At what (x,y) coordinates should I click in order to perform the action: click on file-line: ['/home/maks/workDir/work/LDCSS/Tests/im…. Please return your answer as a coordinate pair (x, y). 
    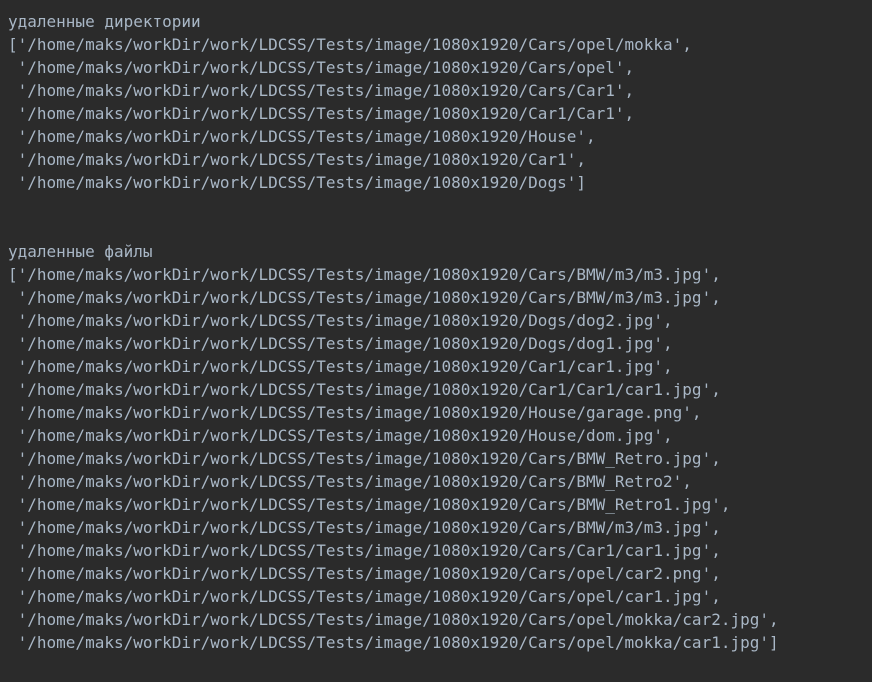
    Looking at the image, I should click on (364, 274).